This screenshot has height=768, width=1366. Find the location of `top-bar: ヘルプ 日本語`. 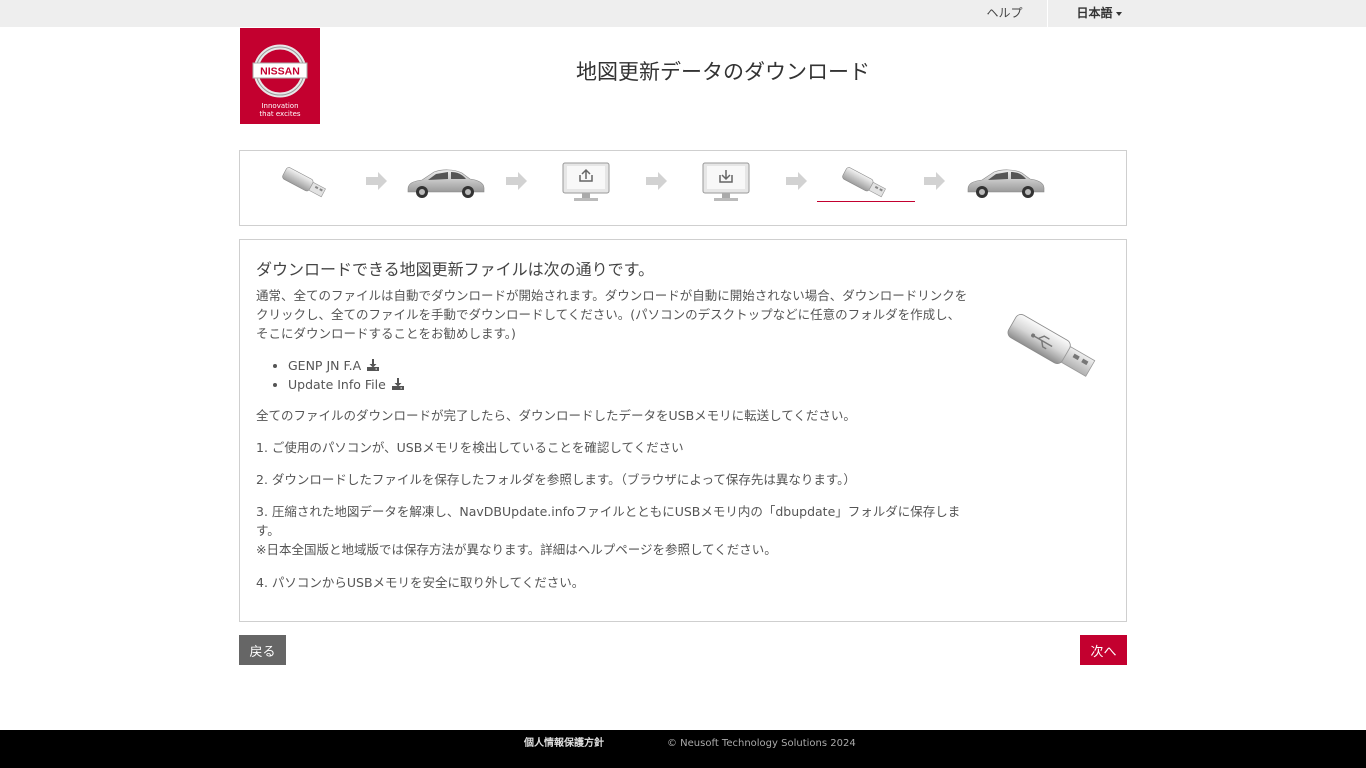

top-bar: ヘルプ 日本語 is located at coordinates (683, 13).